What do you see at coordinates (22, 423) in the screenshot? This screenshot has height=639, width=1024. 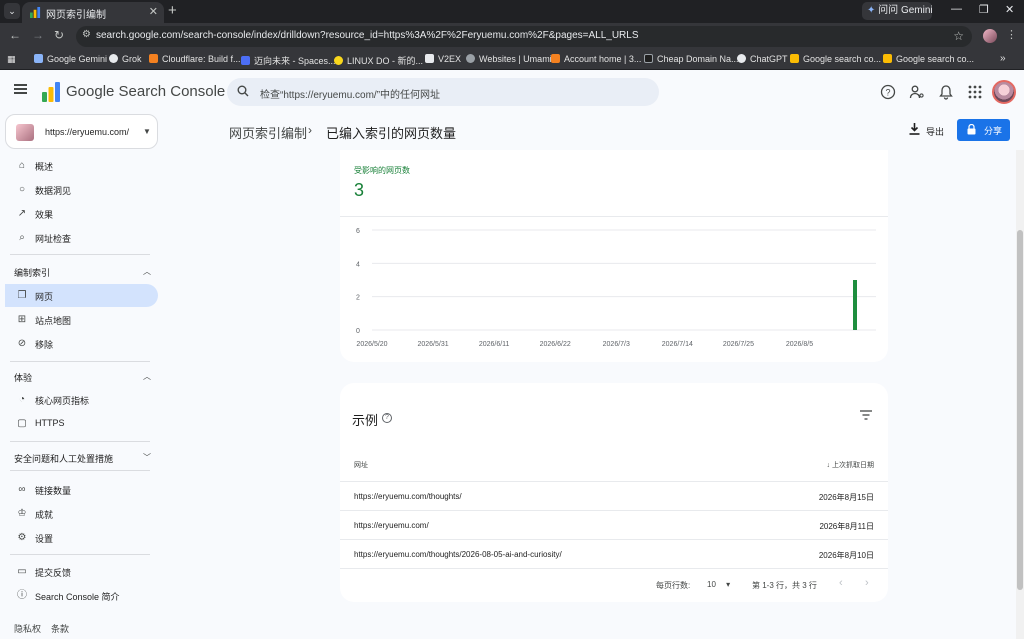 I see `lock-icon: ▢` at bounding box center [22, 423].